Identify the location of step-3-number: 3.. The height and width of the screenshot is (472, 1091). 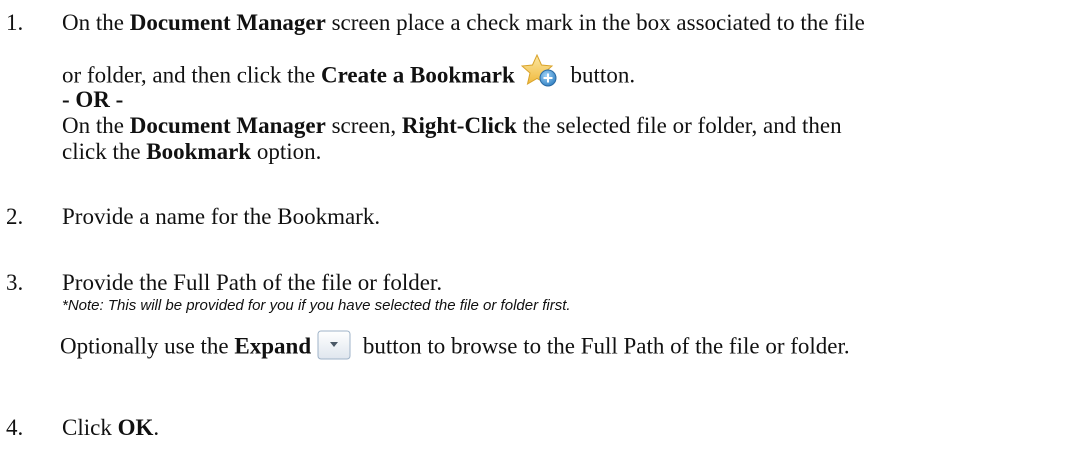
(15, 282).